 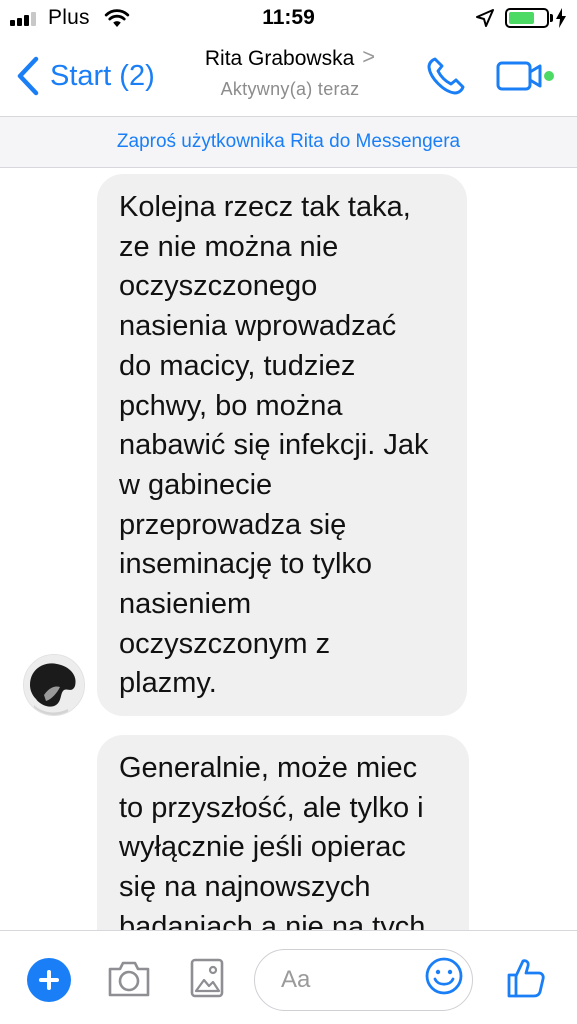 I want to click on charging-bolt-icon, so click(x=561, y=18).